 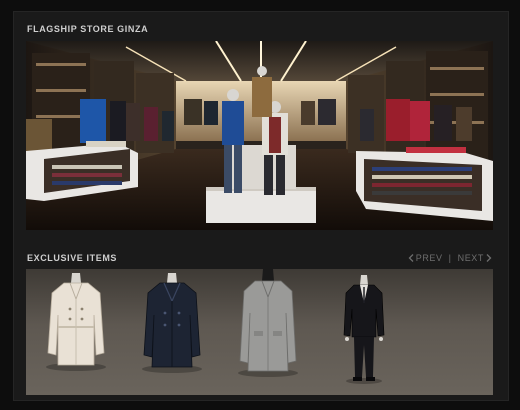 I want to click on trench-coat-item, so click(x=76, y=332).